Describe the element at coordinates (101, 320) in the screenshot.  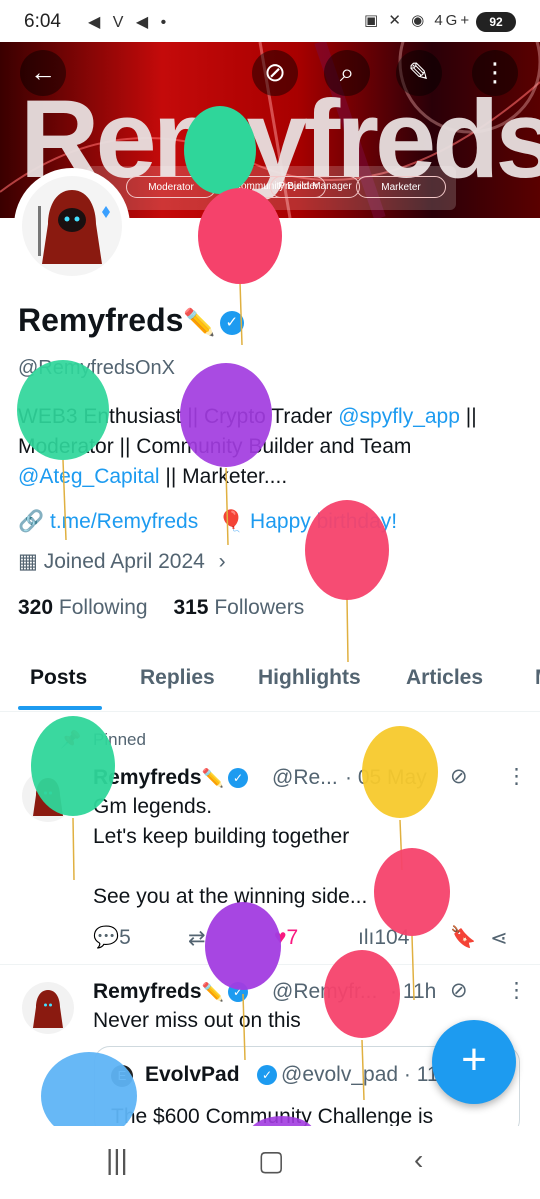
I see `profile-name-text: Remyfreds` at that location.